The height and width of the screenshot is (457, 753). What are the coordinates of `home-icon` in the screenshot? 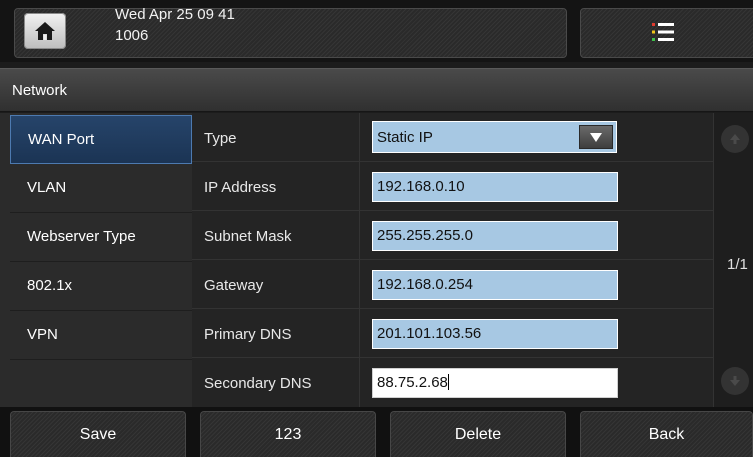 It's located at (45, 31).